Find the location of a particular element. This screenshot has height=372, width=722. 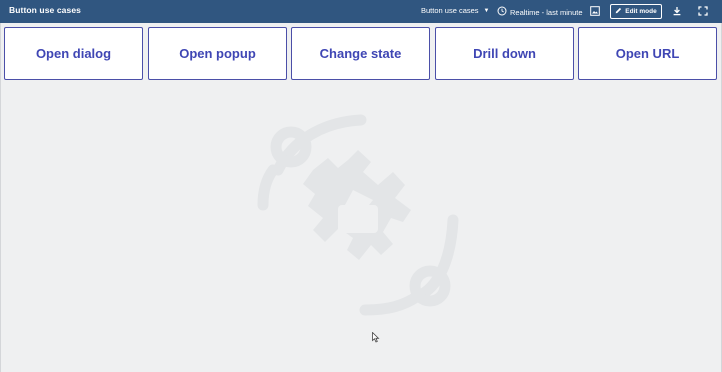

time-range-label: Realtime - last minute is located at coordinates (546, 12).